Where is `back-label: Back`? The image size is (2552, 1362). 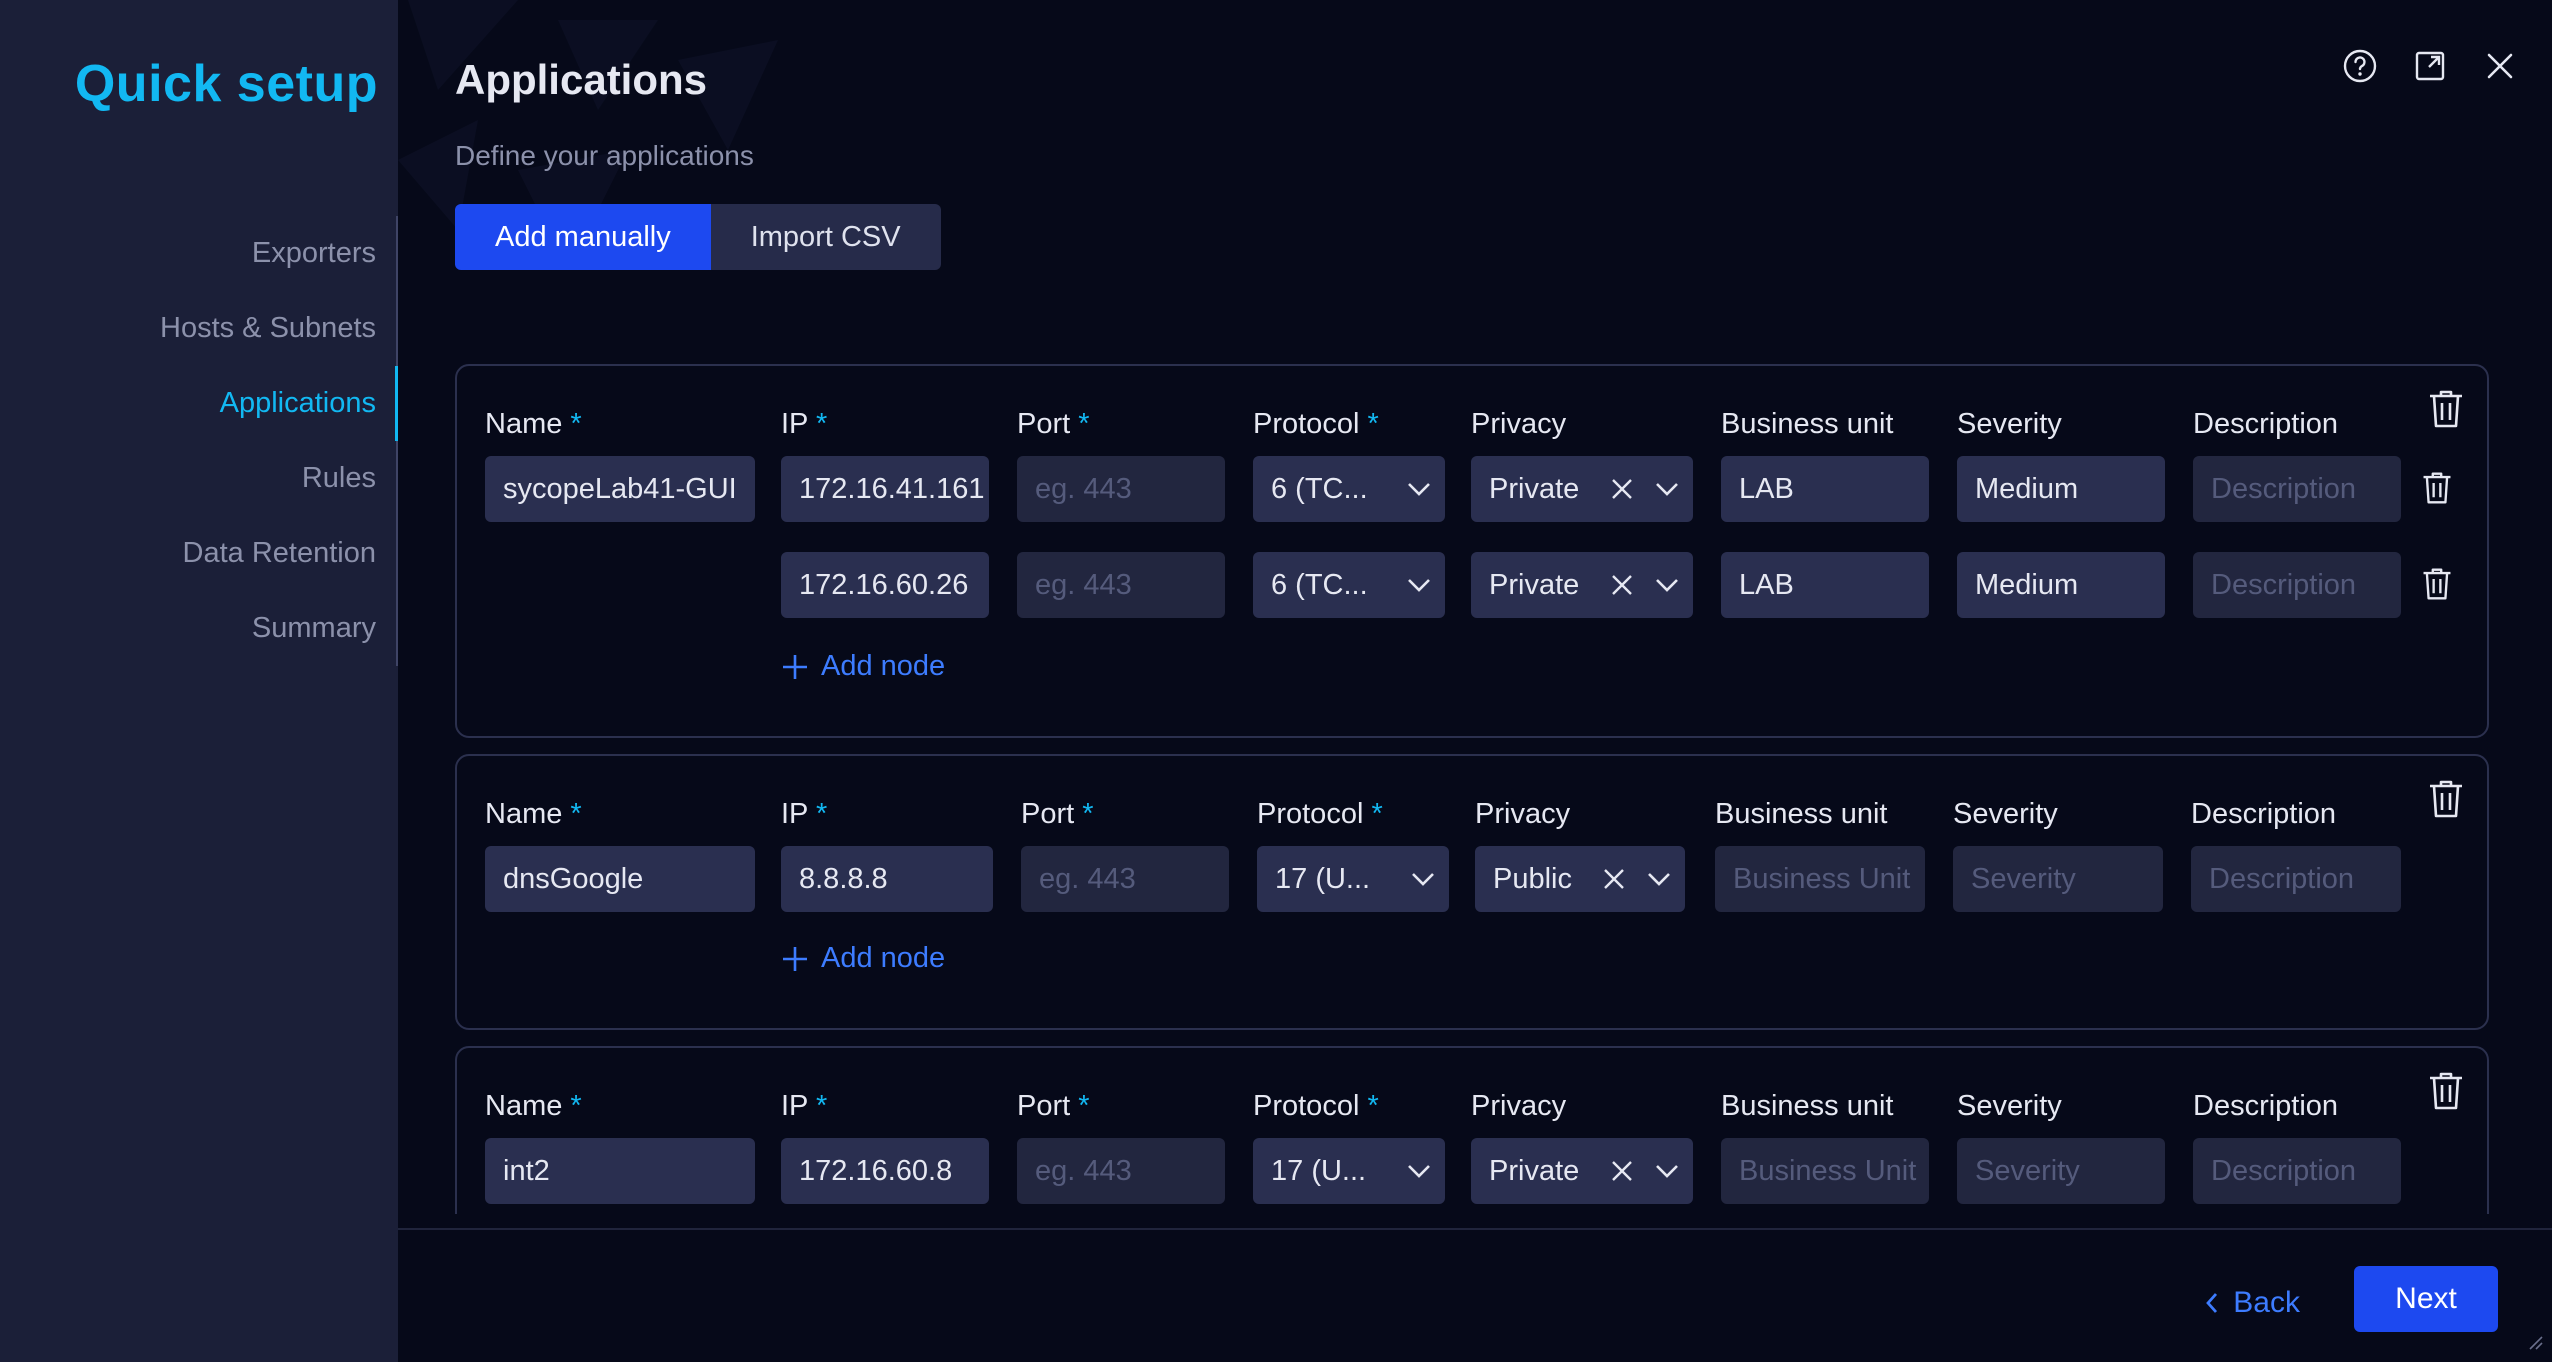
back-label: Back is located at coordinates (2266, 1302).